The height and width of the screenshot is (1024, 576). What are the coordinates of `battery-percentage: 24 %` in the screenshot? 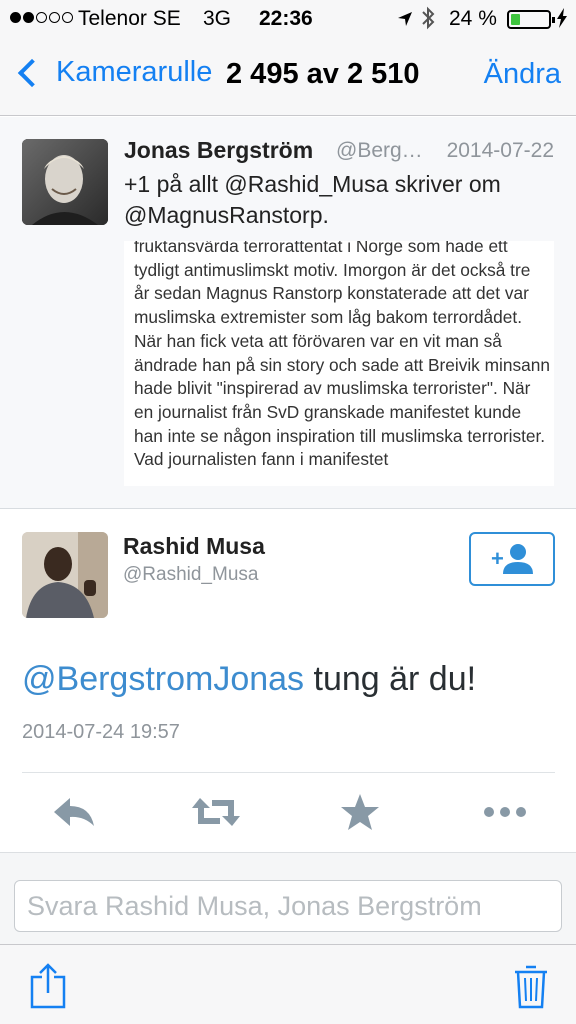 It's located at (473, 18).